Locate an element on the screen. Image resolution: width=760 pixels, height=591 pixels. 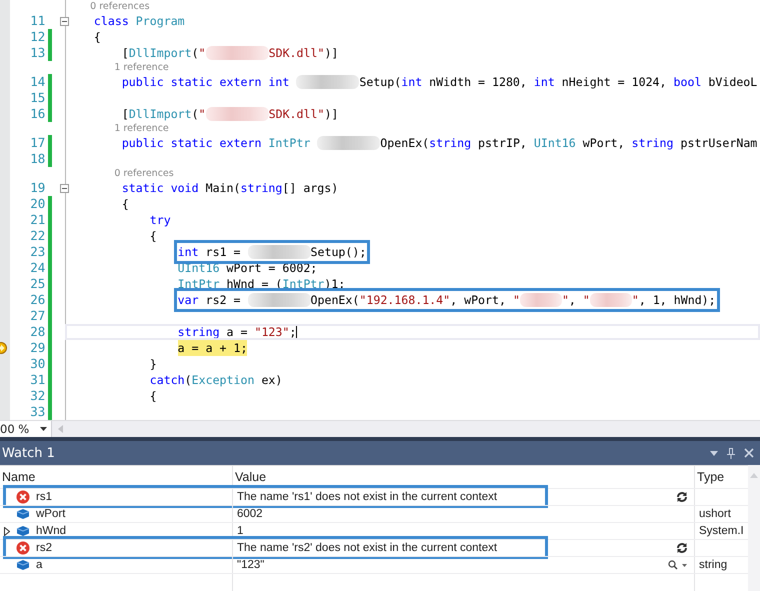
value-text: "123" is located at coordinates (250, 565).